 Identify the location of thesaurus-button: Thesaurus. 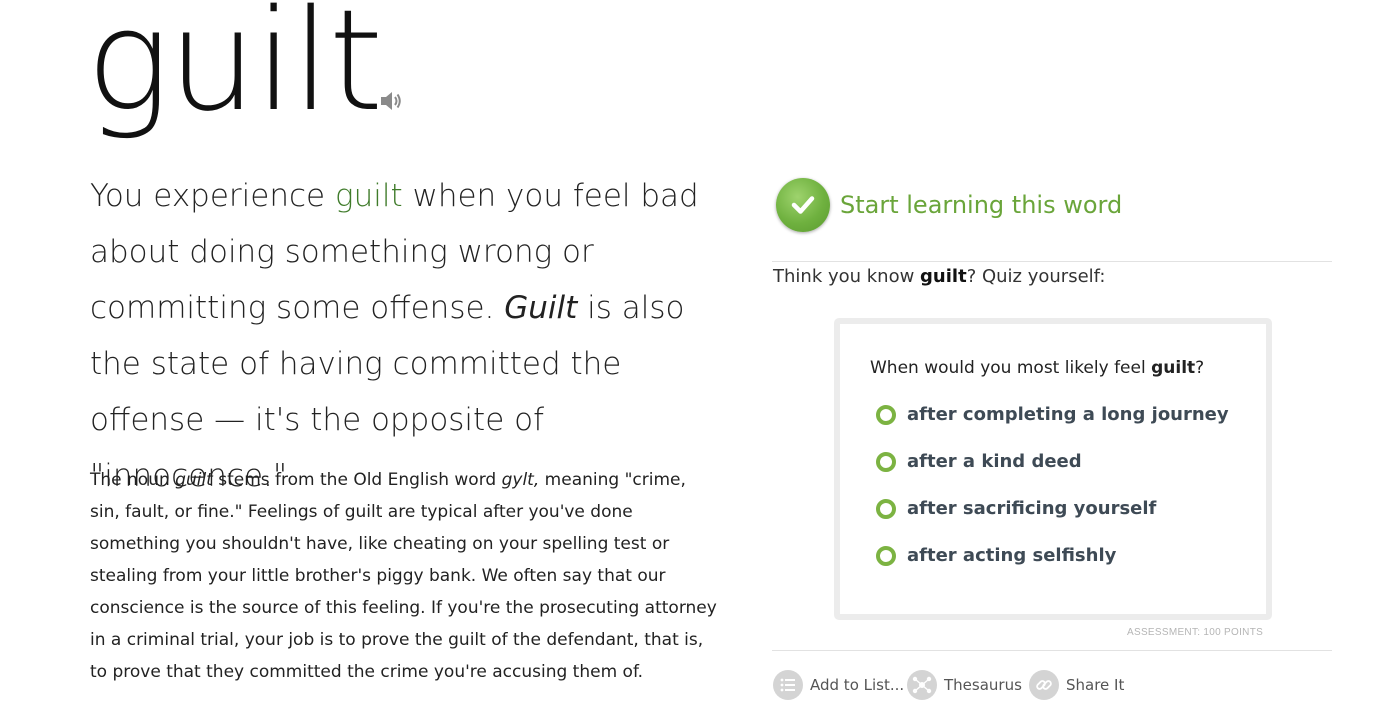
(964, 685).